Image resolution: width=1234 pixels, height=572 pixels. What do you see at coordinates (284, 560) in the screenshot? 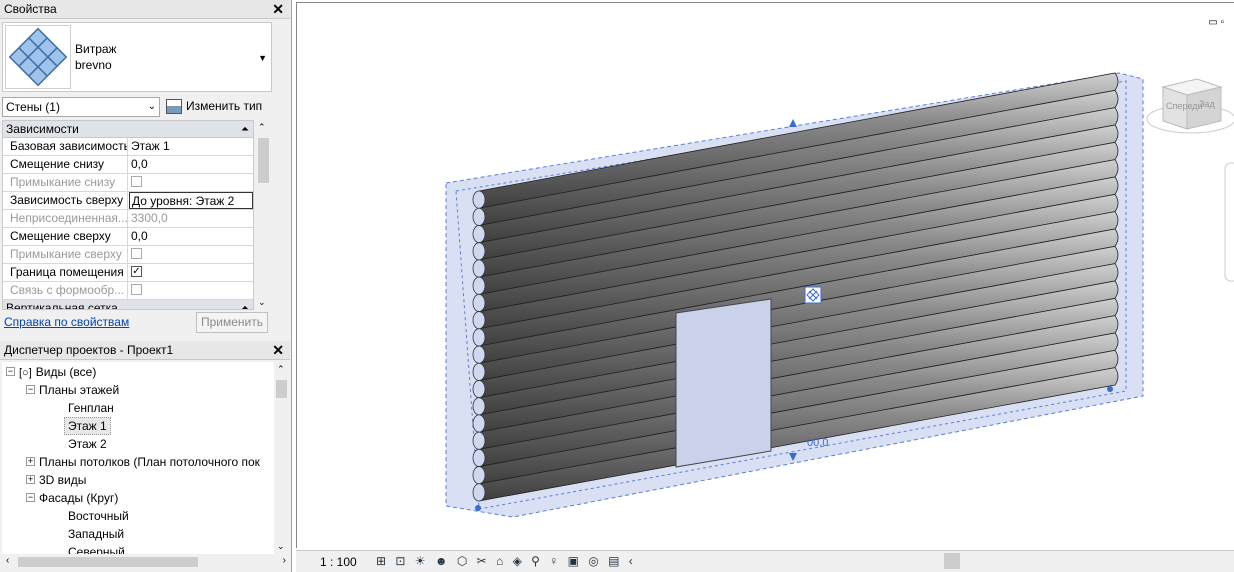
I see `chevron-right-icon: ›` at bounding box center [284, 560].